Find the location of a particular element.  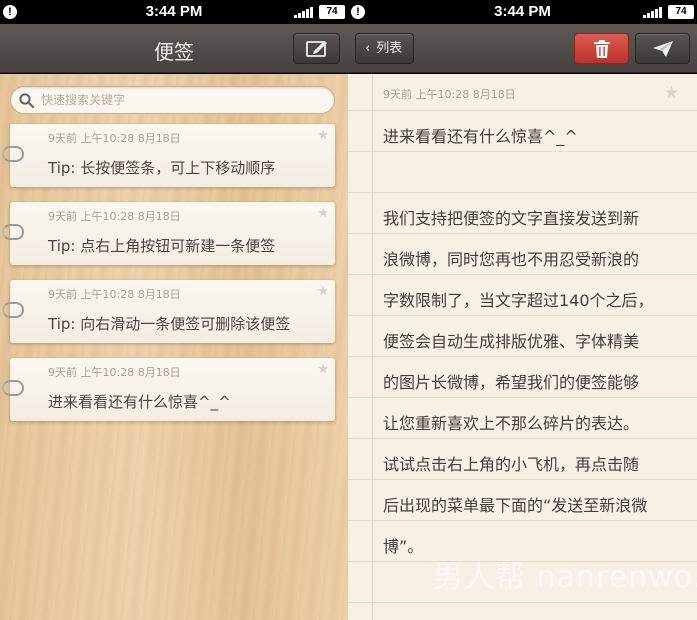

nav-bar: 便签 is located at coordinates (174, 48).